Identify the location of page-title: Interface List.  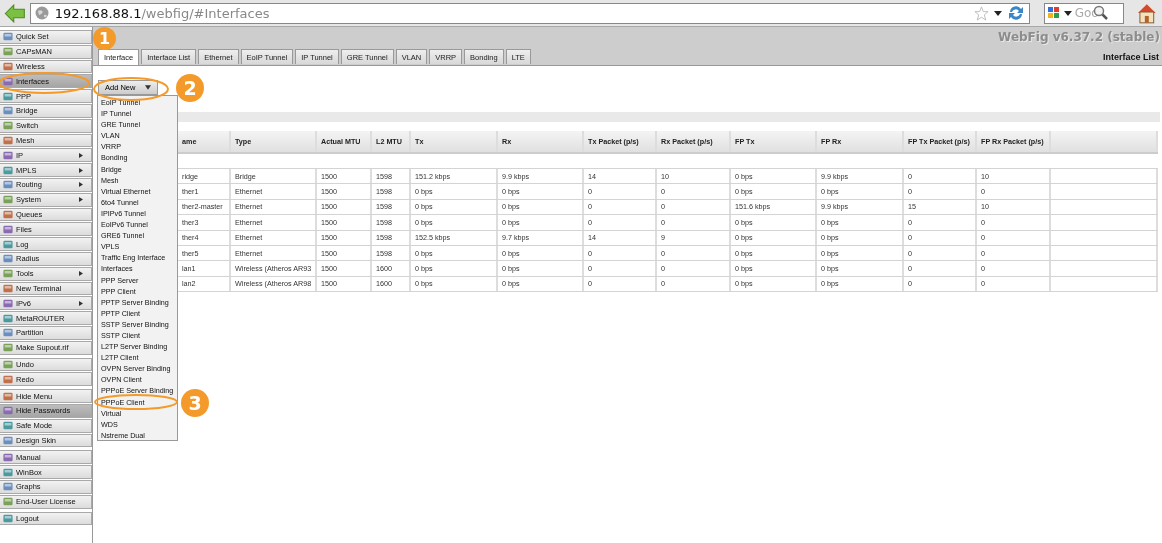
(1130, 57).